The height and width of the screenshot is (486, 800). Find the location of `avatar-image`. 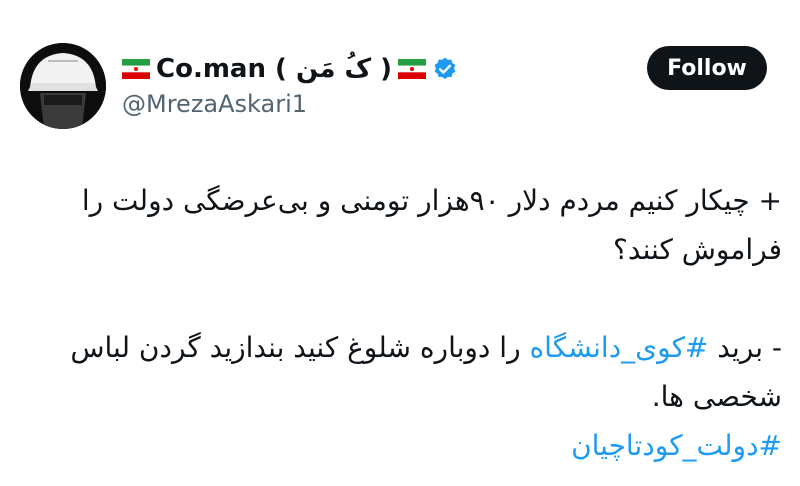

avatar-image is located at coordinates (63, 86).